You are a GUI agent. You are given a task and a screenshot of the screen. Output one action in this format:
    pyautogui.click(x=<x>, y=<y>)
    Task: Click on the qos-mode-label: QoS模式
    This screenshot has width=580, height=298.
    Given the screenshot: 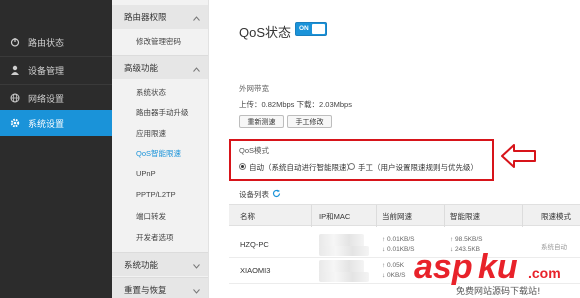 What is the action you would take?
    pyautogui.click(x=254, y=150)
    